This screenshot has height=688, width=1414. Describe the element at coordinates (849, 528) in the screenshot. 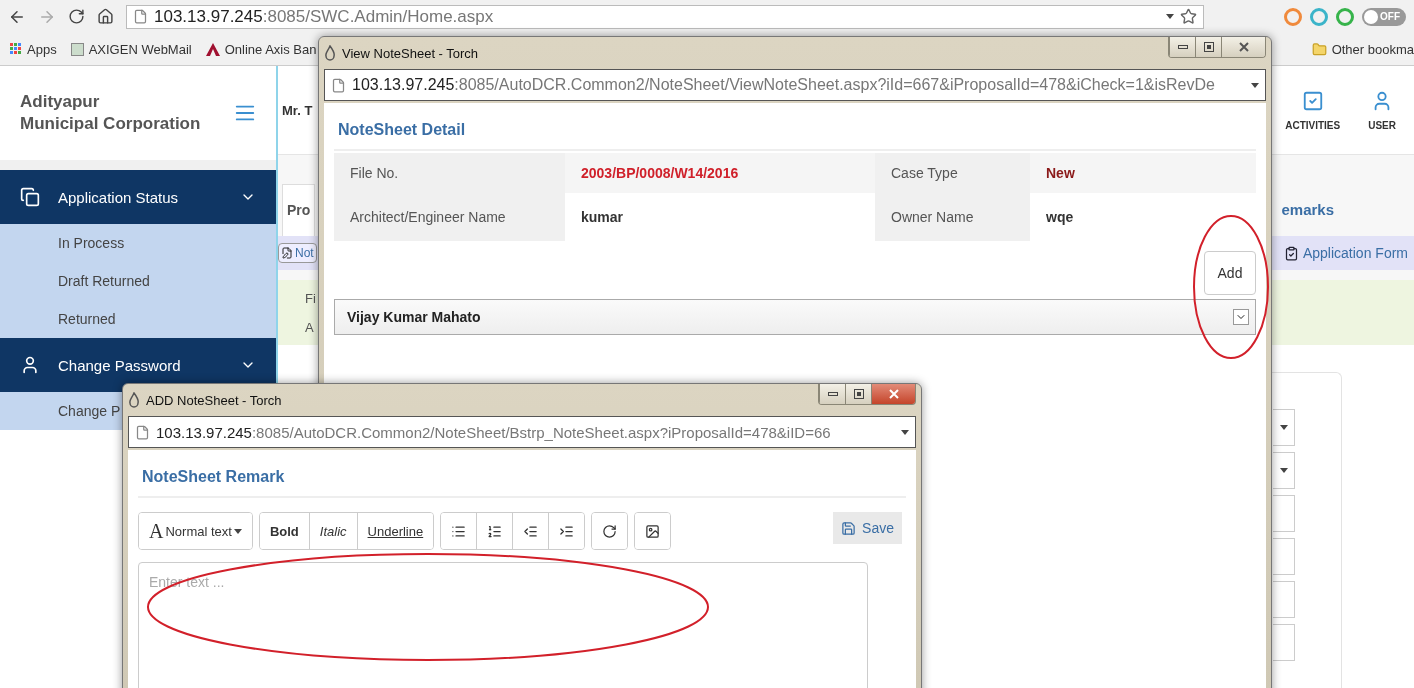

I see `save-icon` at that location.